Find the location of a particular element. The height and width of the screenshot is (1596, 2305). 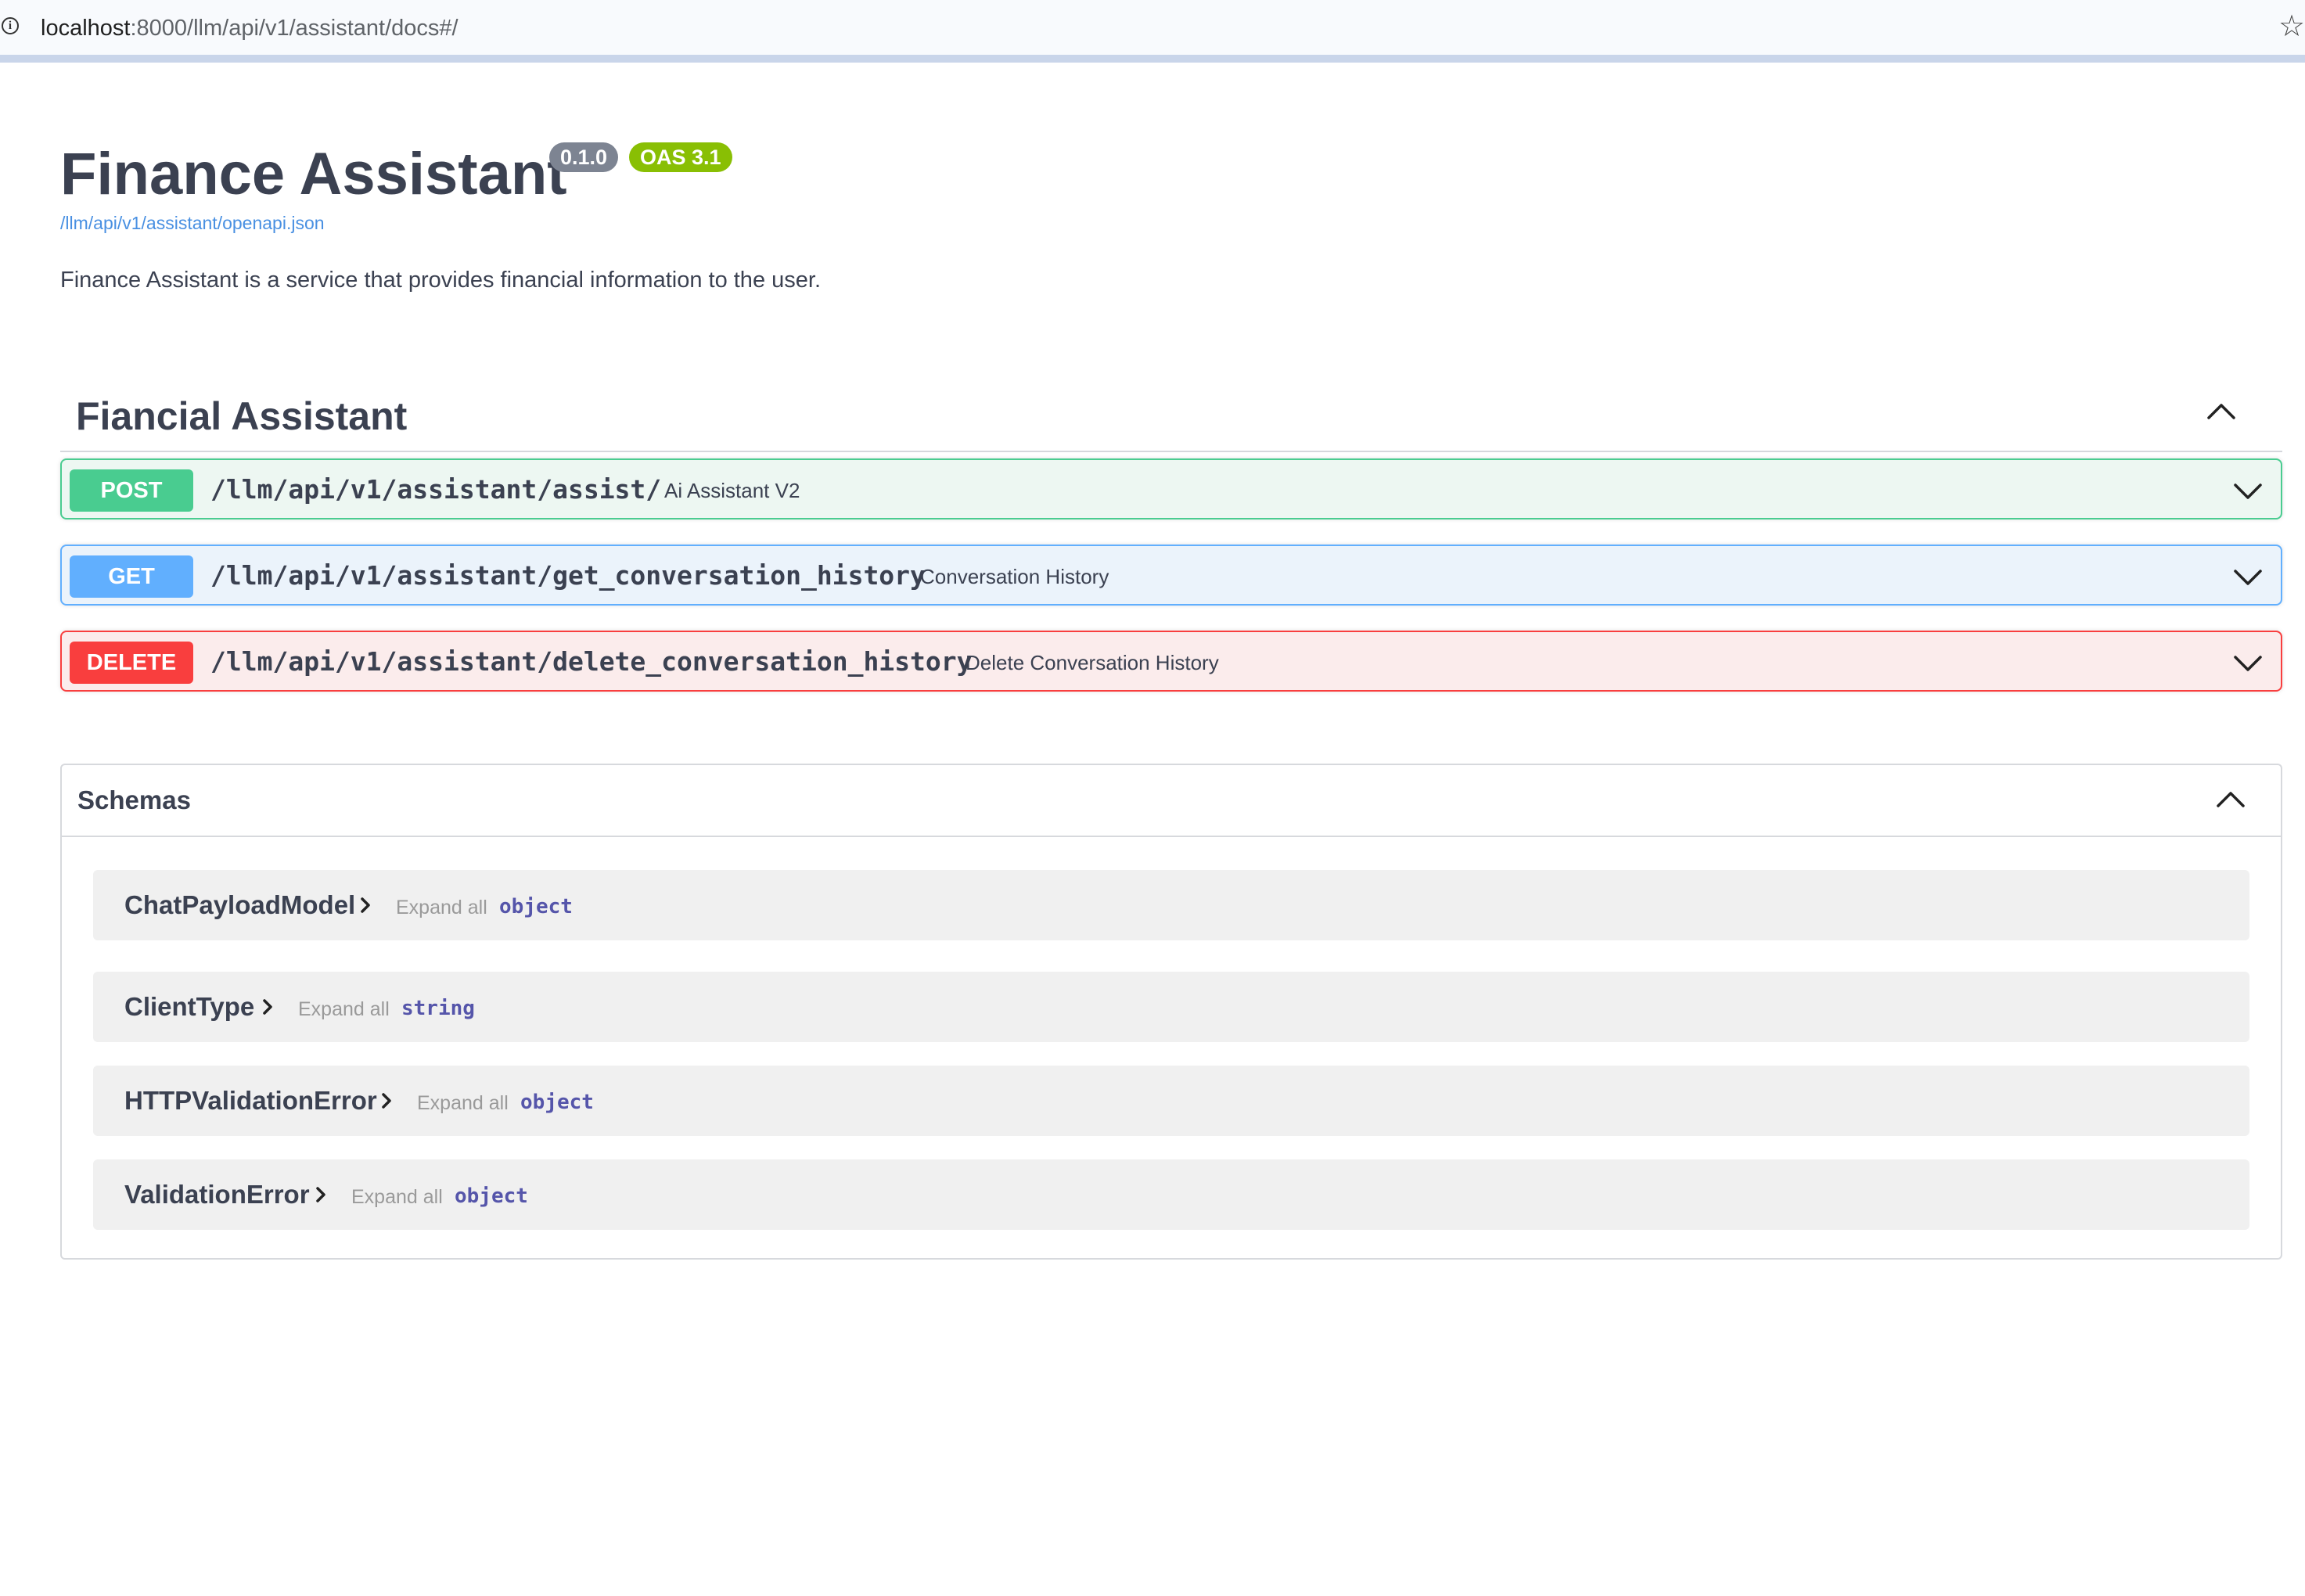

schema-model-clienttype: ClientType Expand all string is located at coordinates (1171, 1007).